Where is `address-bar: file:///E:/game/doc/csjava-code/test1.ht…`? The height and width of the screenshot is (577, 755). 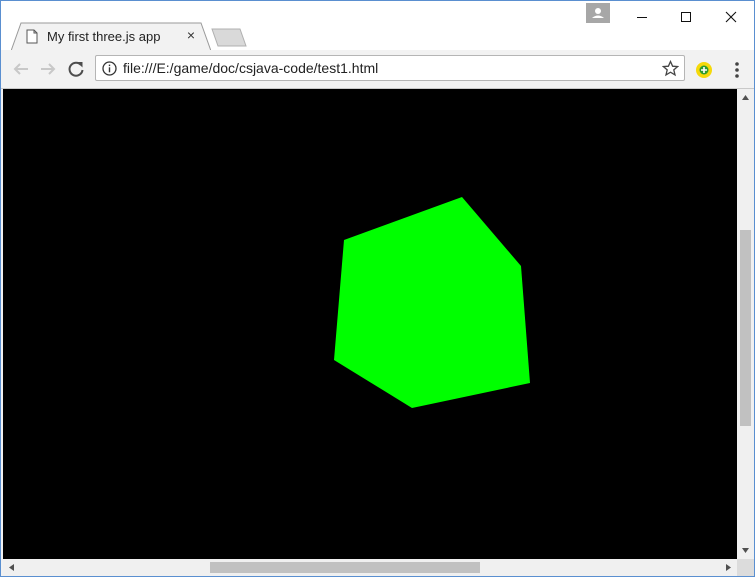
address-bar: file:///E:/game/doc/csjava-code/test1.ht… is located at coordinates (390, 68).